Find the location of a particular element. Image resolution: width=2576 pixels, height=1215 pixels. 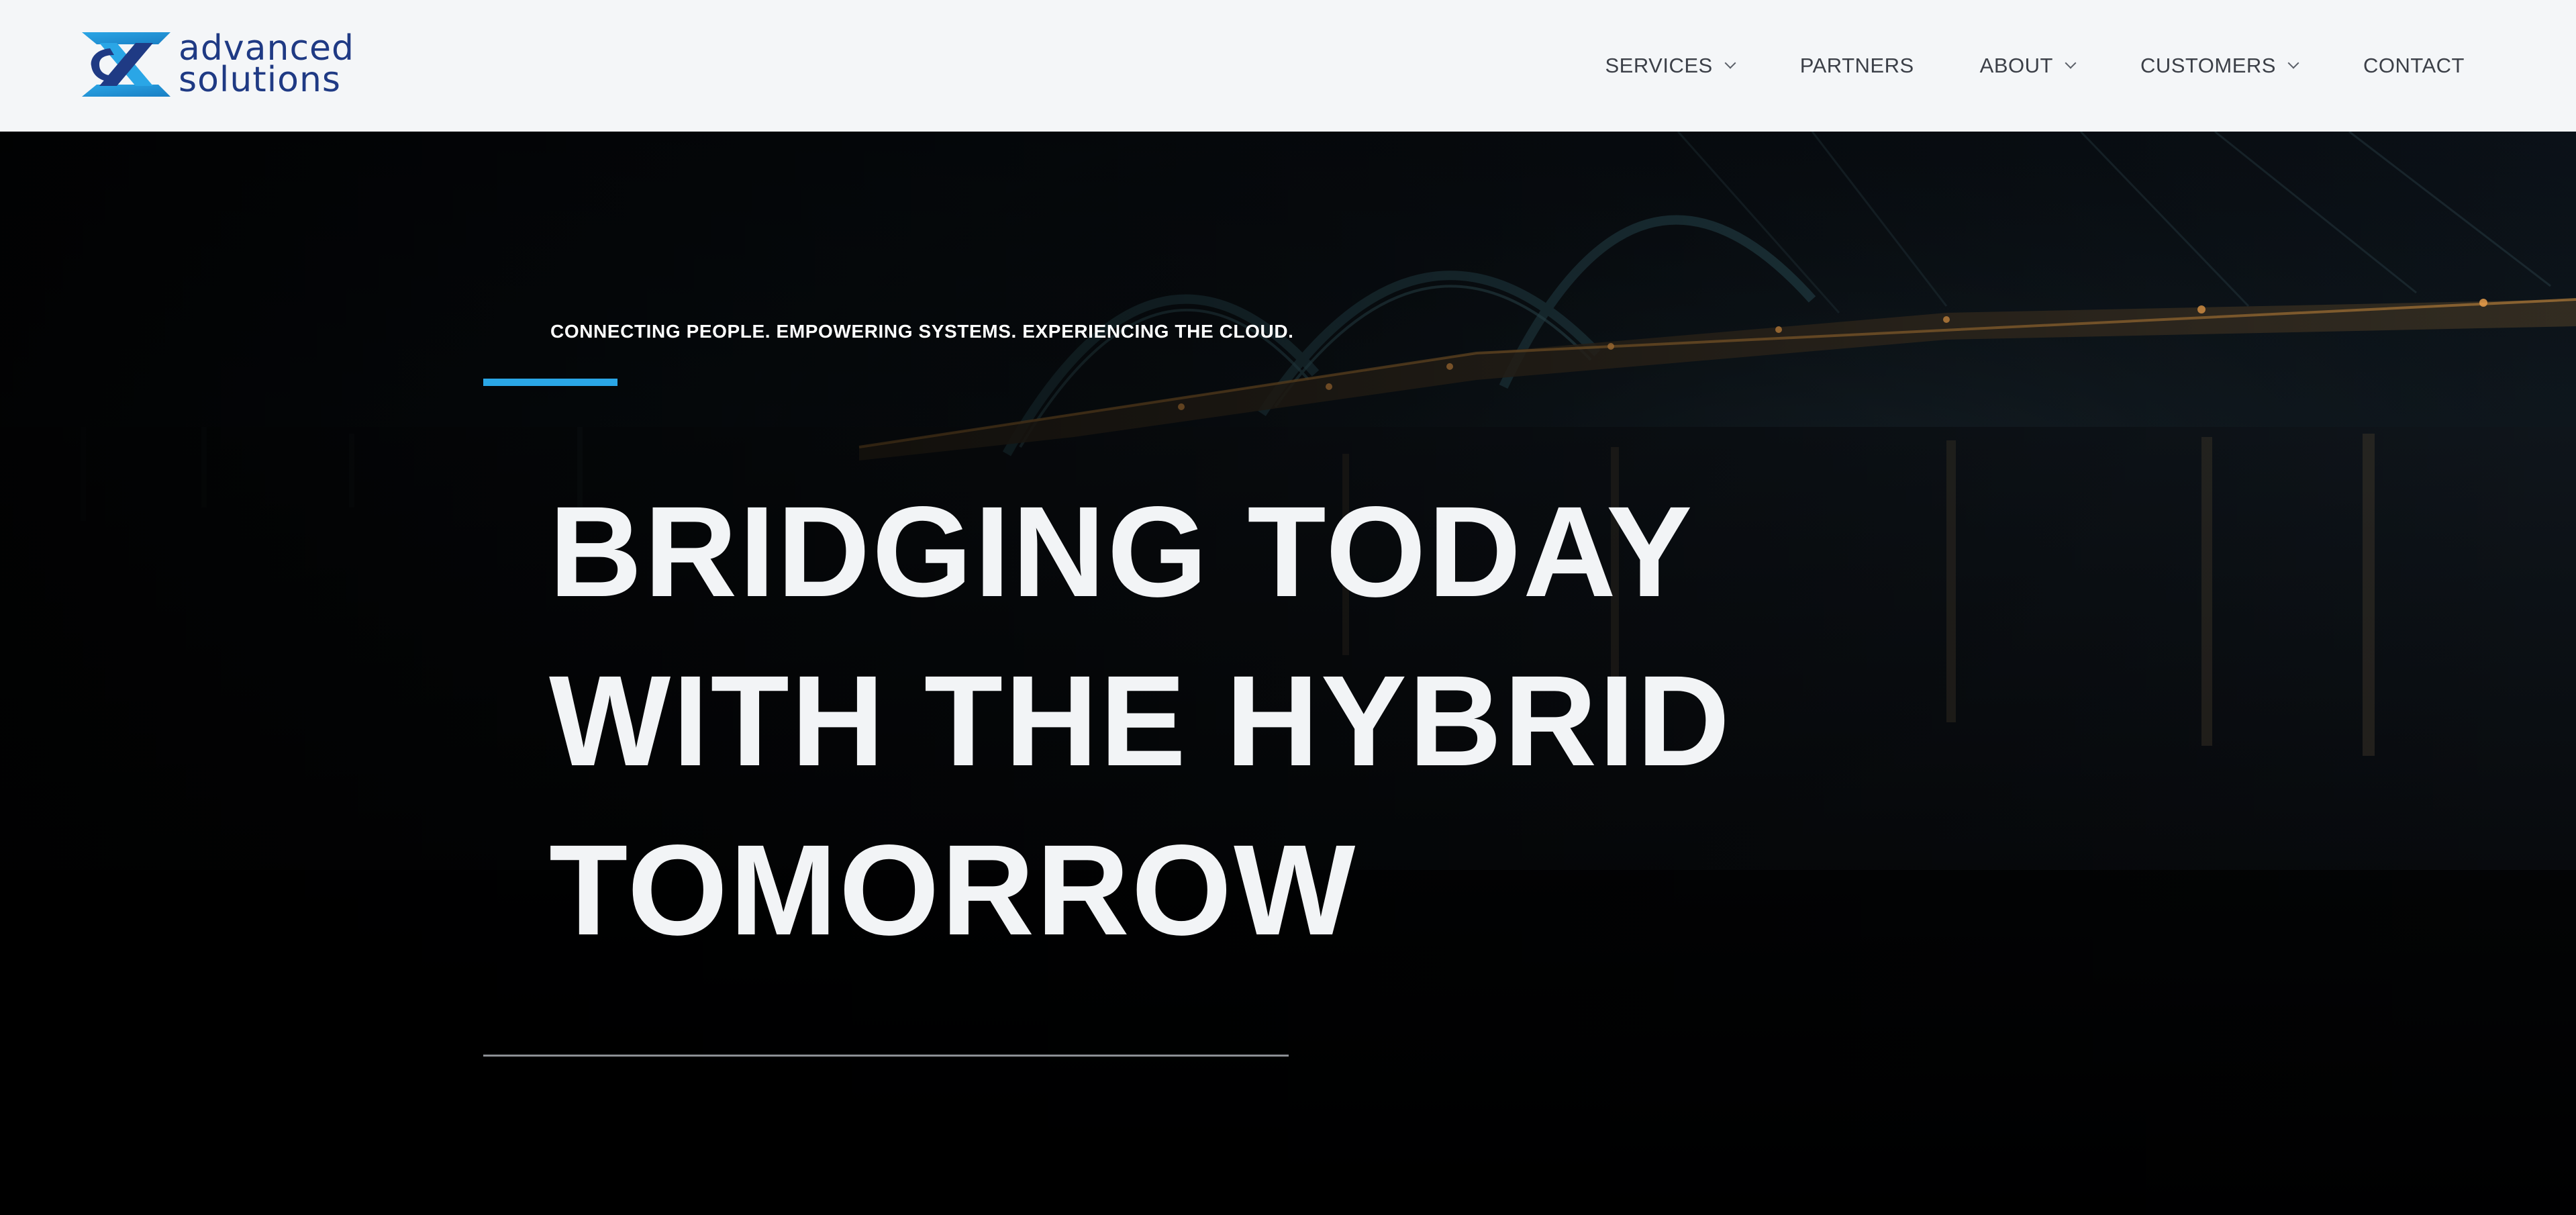

brand-logo: advanced solutions is located at coordinates (216, 65).